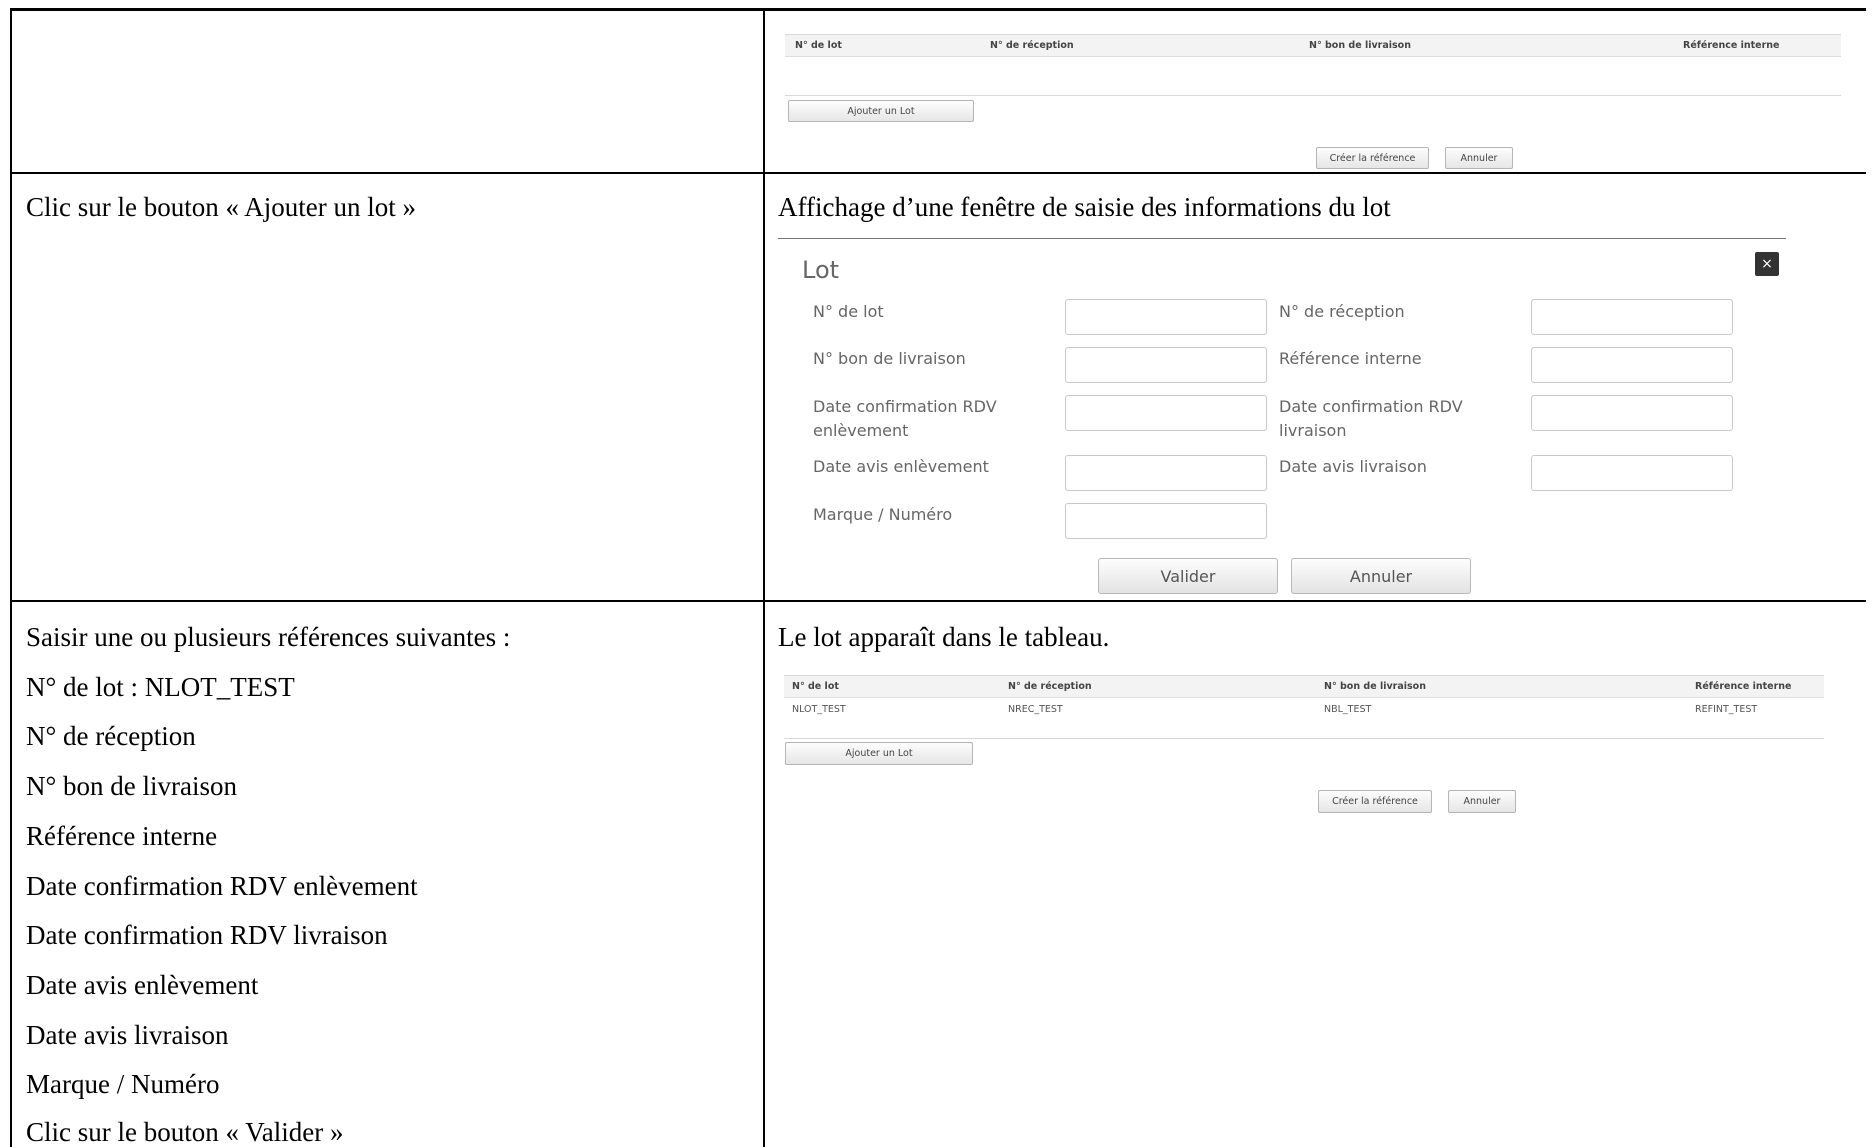 This screenshot has height=1147, width=1876. I want to click on table-border-top, so click(938, 9).